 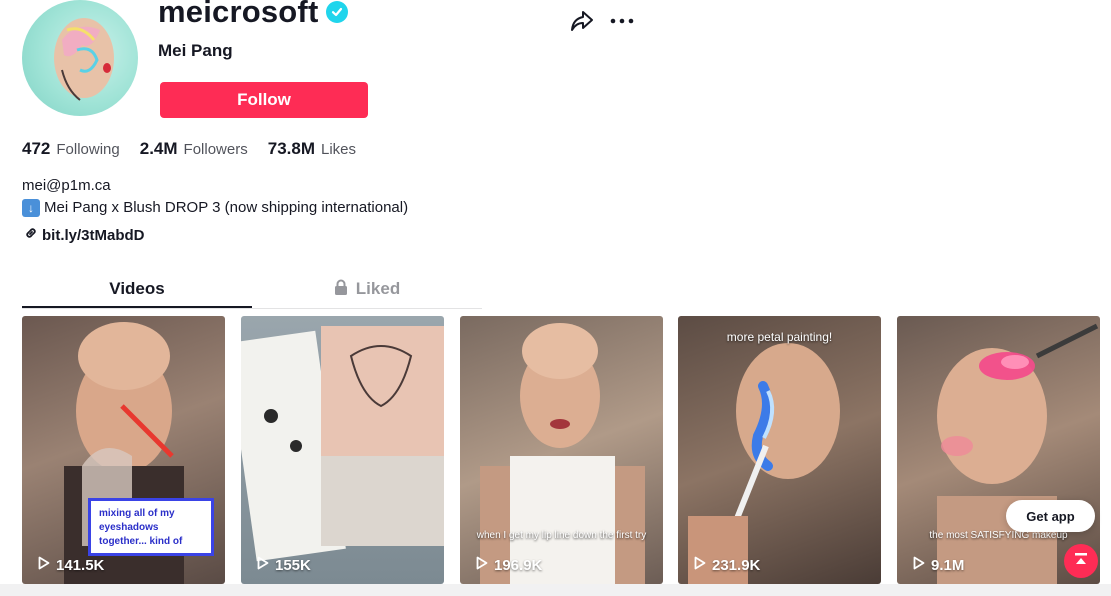 I want to click on bio-email: mei@p1m.ca, so click(x=66, y=185).